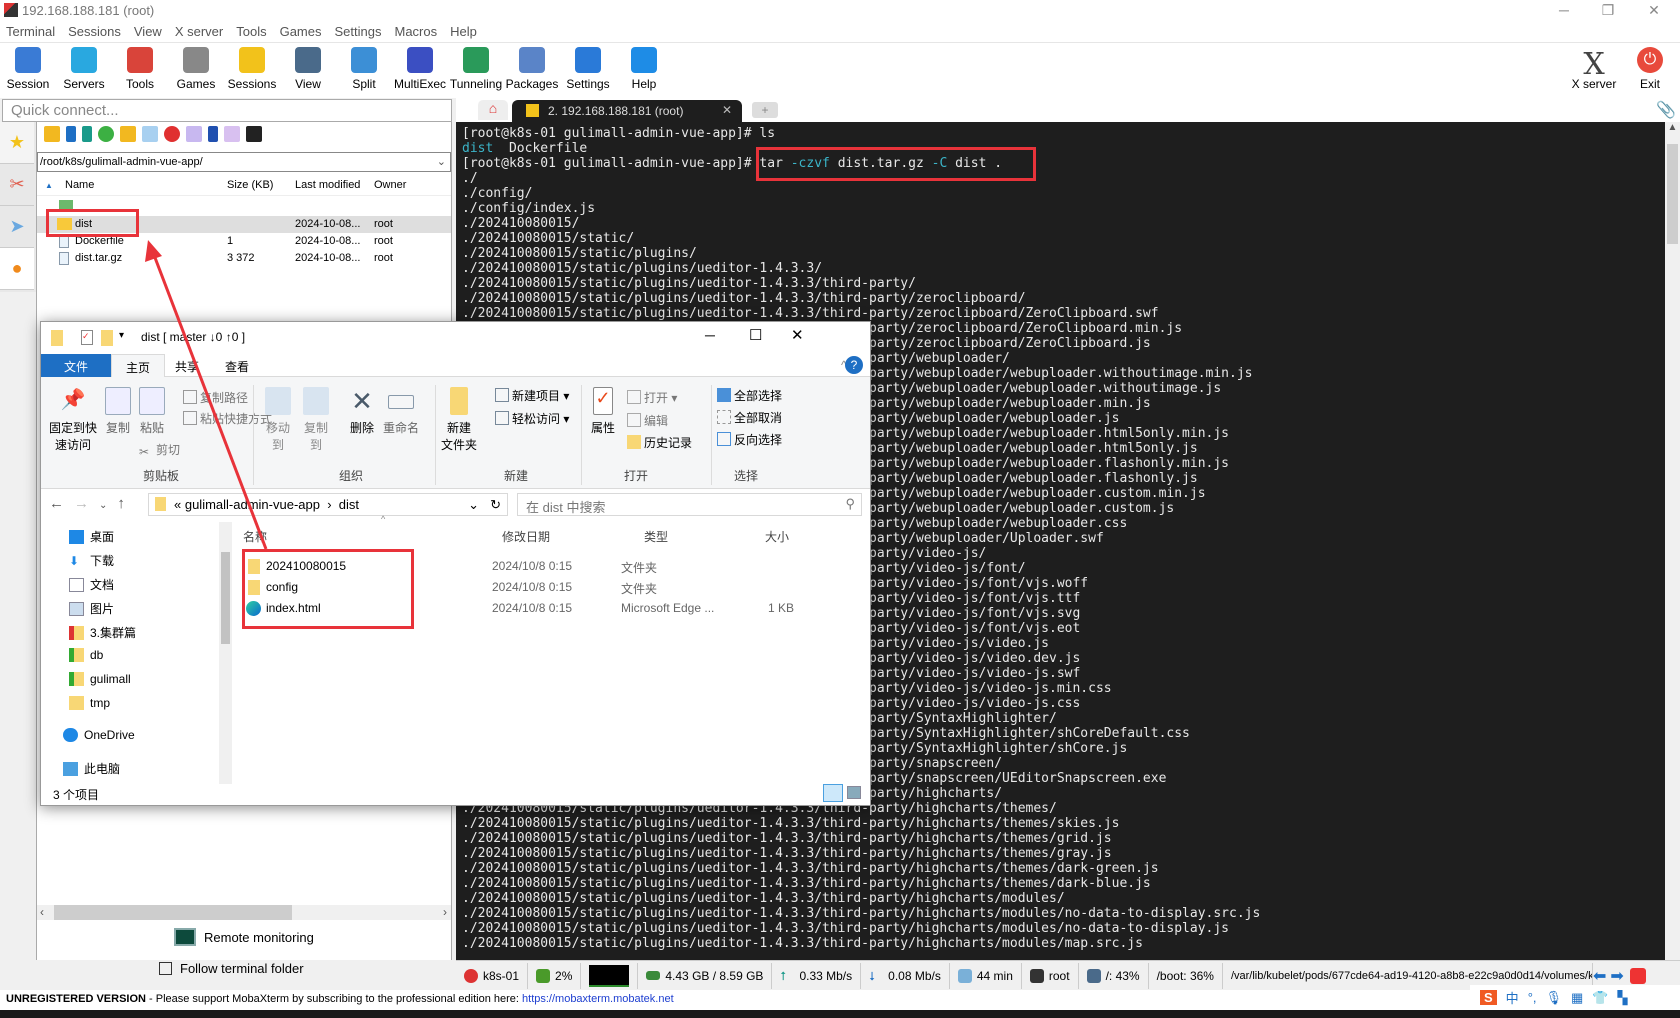  What do you see at coordinates (86, 655) in the screenshot?
I see `nav-item: db` at bounding box center [86, 655].